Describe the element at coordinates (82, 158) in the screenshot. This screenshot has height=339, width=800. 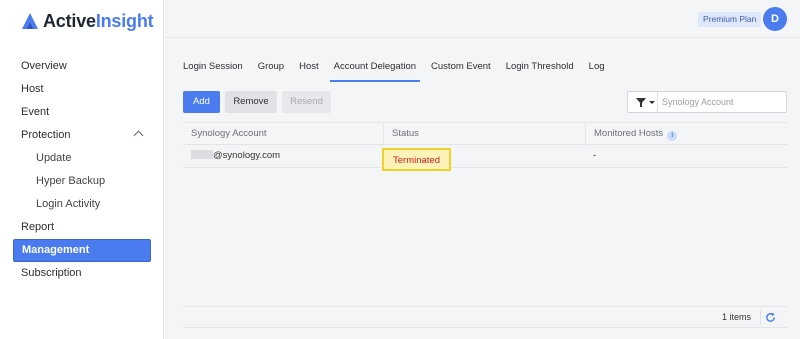
I see `sidebar-item-update: Update` at that location.